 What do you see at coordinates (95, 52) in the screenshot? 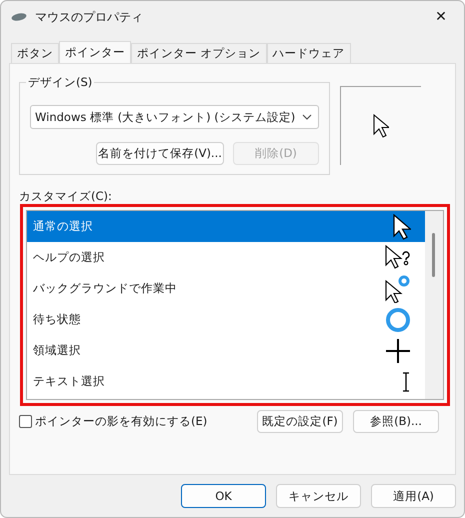
I see `tab: ポインター` at bounding box center [95, 52].